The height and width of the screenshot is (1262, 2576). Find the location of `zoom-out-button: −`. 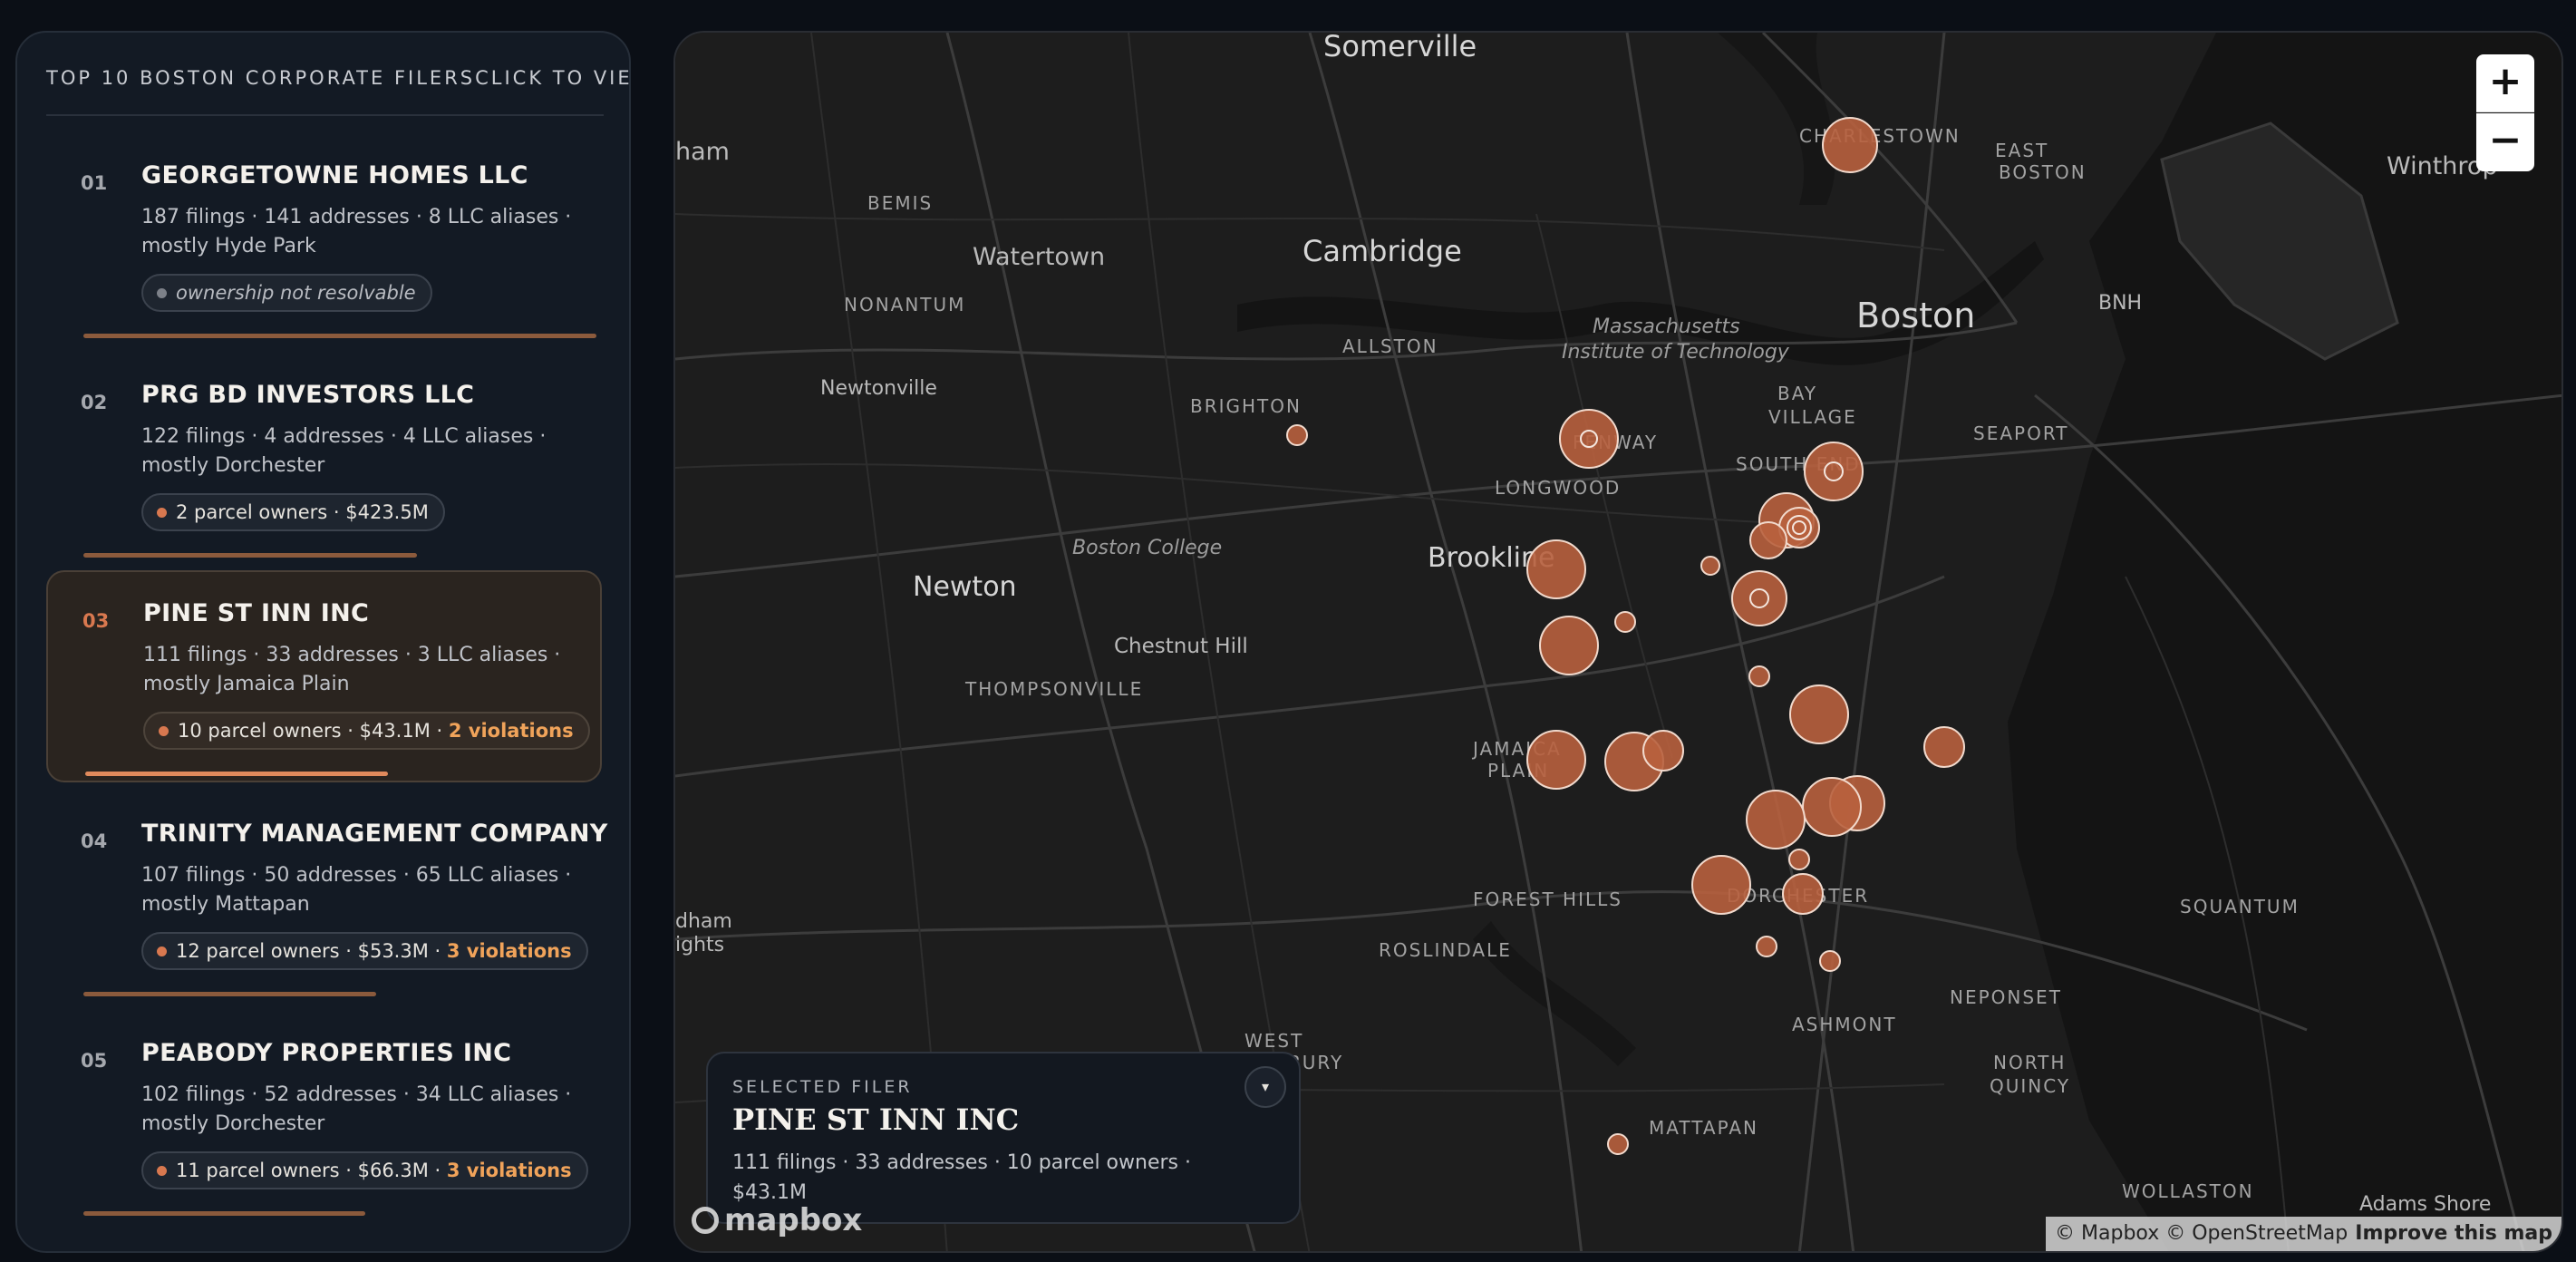

zoom-out-button: − is located at coordinates (2505, 142).